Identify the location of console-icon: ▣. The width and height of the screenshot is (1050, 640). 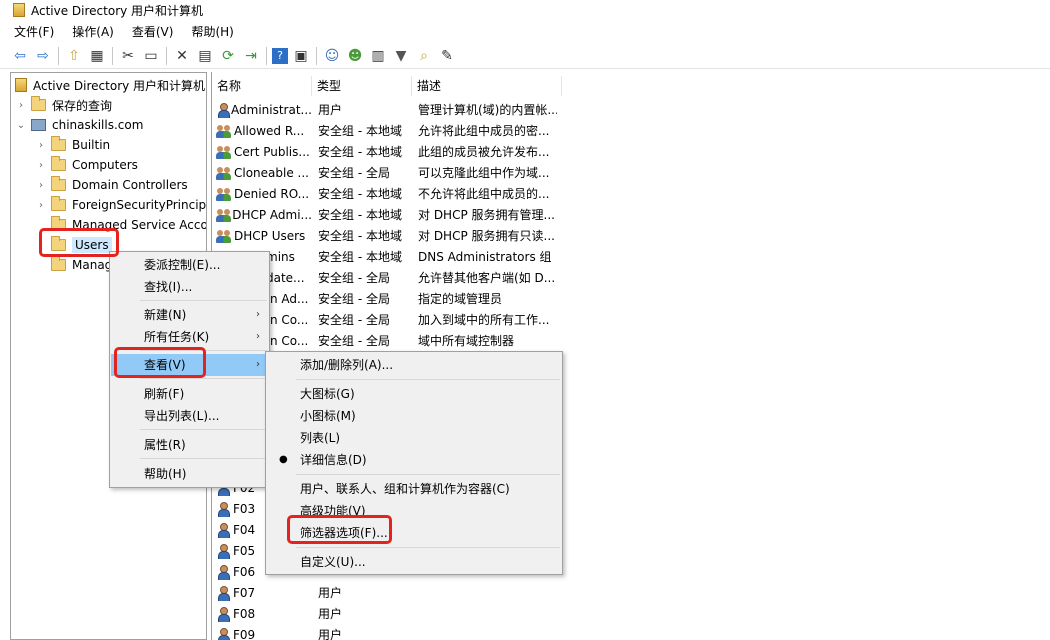
(301, 56).